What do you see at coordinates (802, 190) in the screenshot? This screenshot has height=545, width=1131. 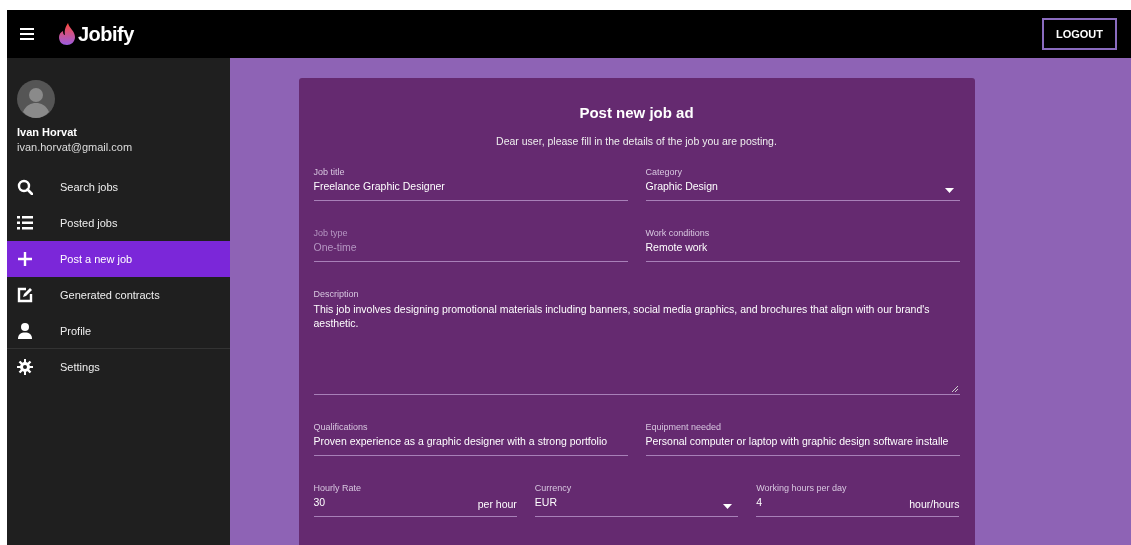 I see `select-field: Graphic Design` at bounding box center [802, 190].